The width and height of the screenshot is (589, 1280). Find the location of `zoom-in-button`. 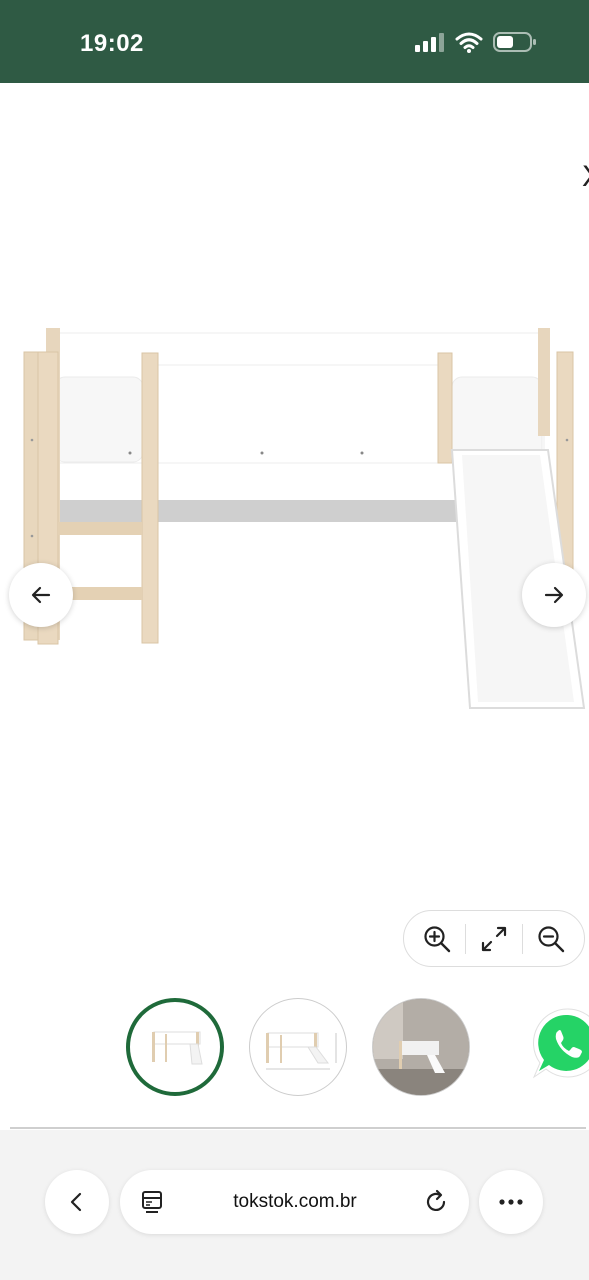

zoom-in-button is located at coordinates (437, 939).